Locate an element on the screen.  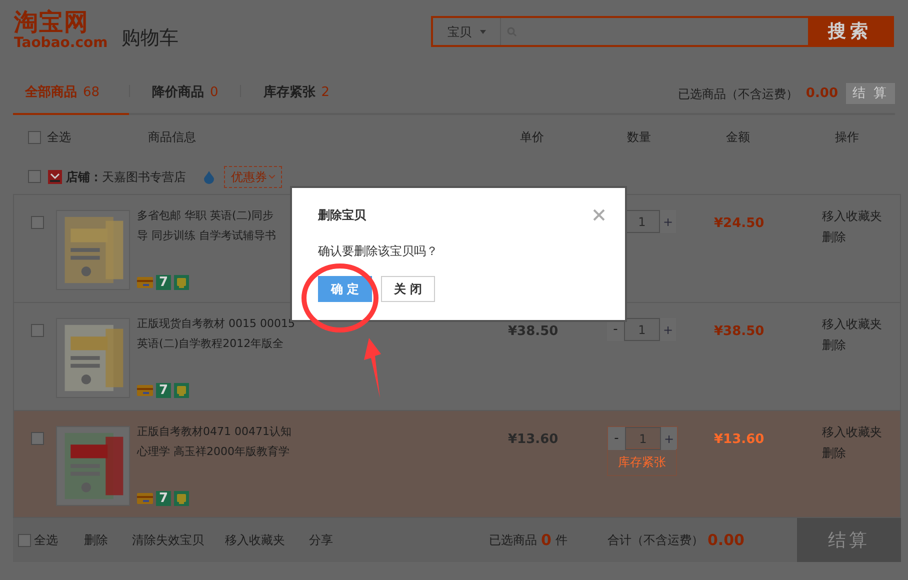
search-button: 搜索 is located at coordinates (850, 31).